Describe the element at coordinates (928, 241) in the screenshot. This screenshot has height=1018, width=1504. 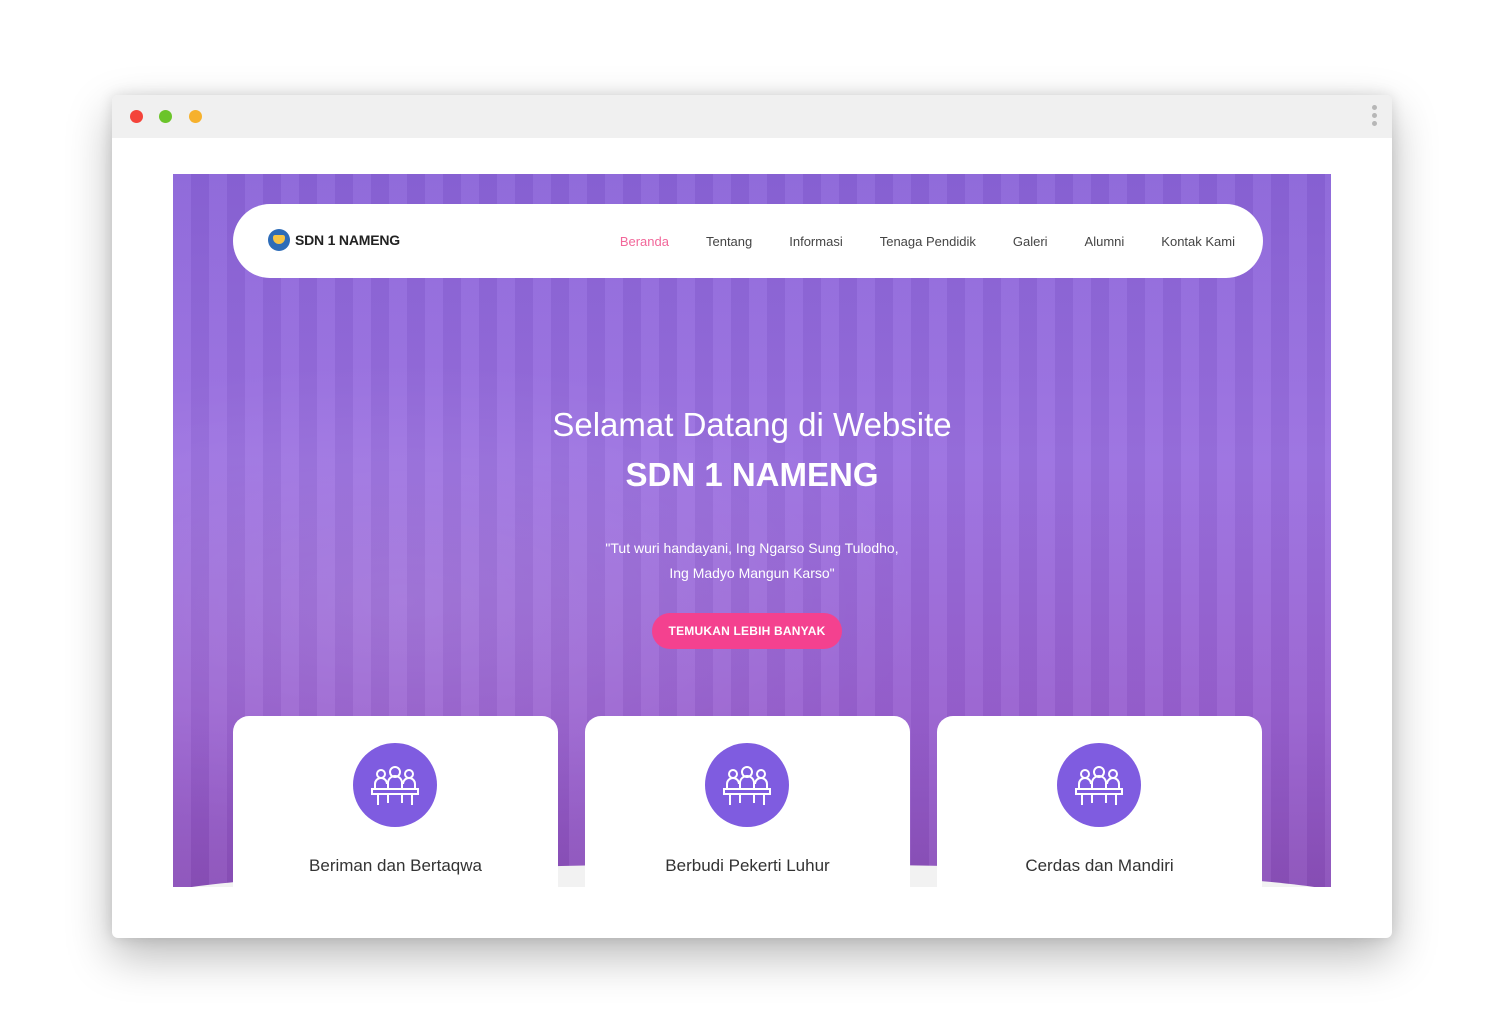
I see `nav-item-tenaga-pendidik: Tenaga Pendidik` at that location.